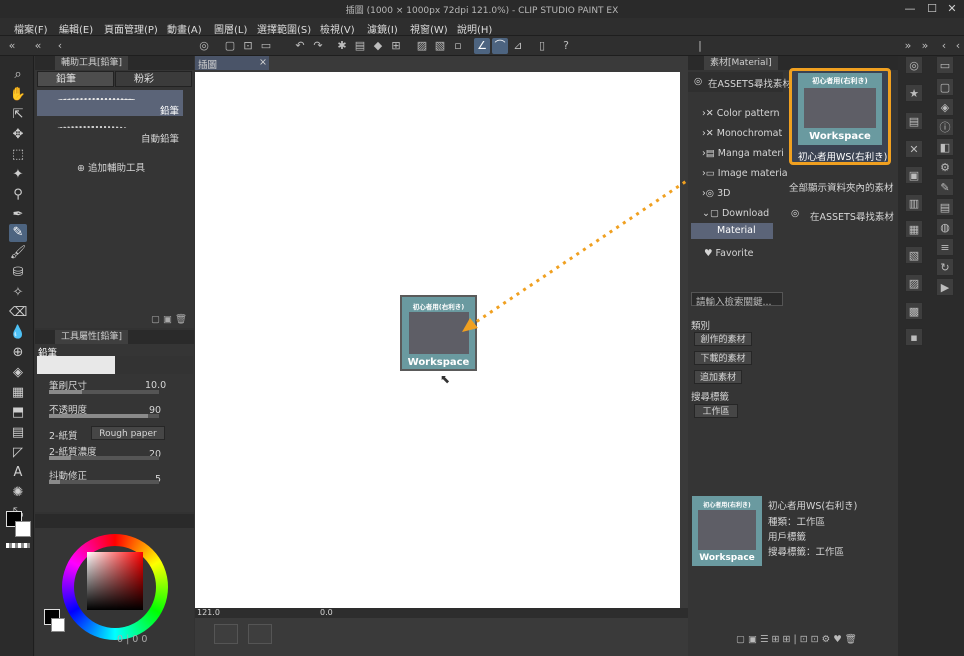  What do you see at coordinates (795, 213) in the screenshot?
I see `assets-search-right-icon: ◎` at bounding box center [795, 213].